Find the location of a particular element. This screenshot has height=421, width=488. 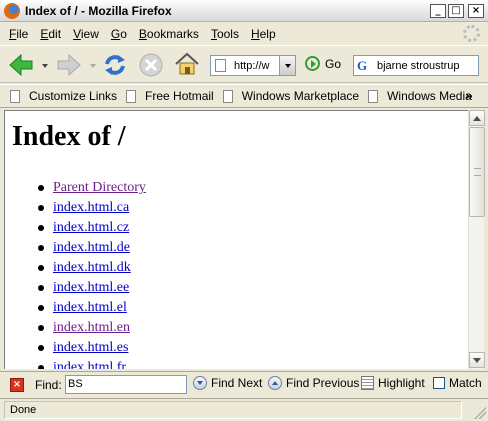

stop-button is located at coordinates (151, 65).